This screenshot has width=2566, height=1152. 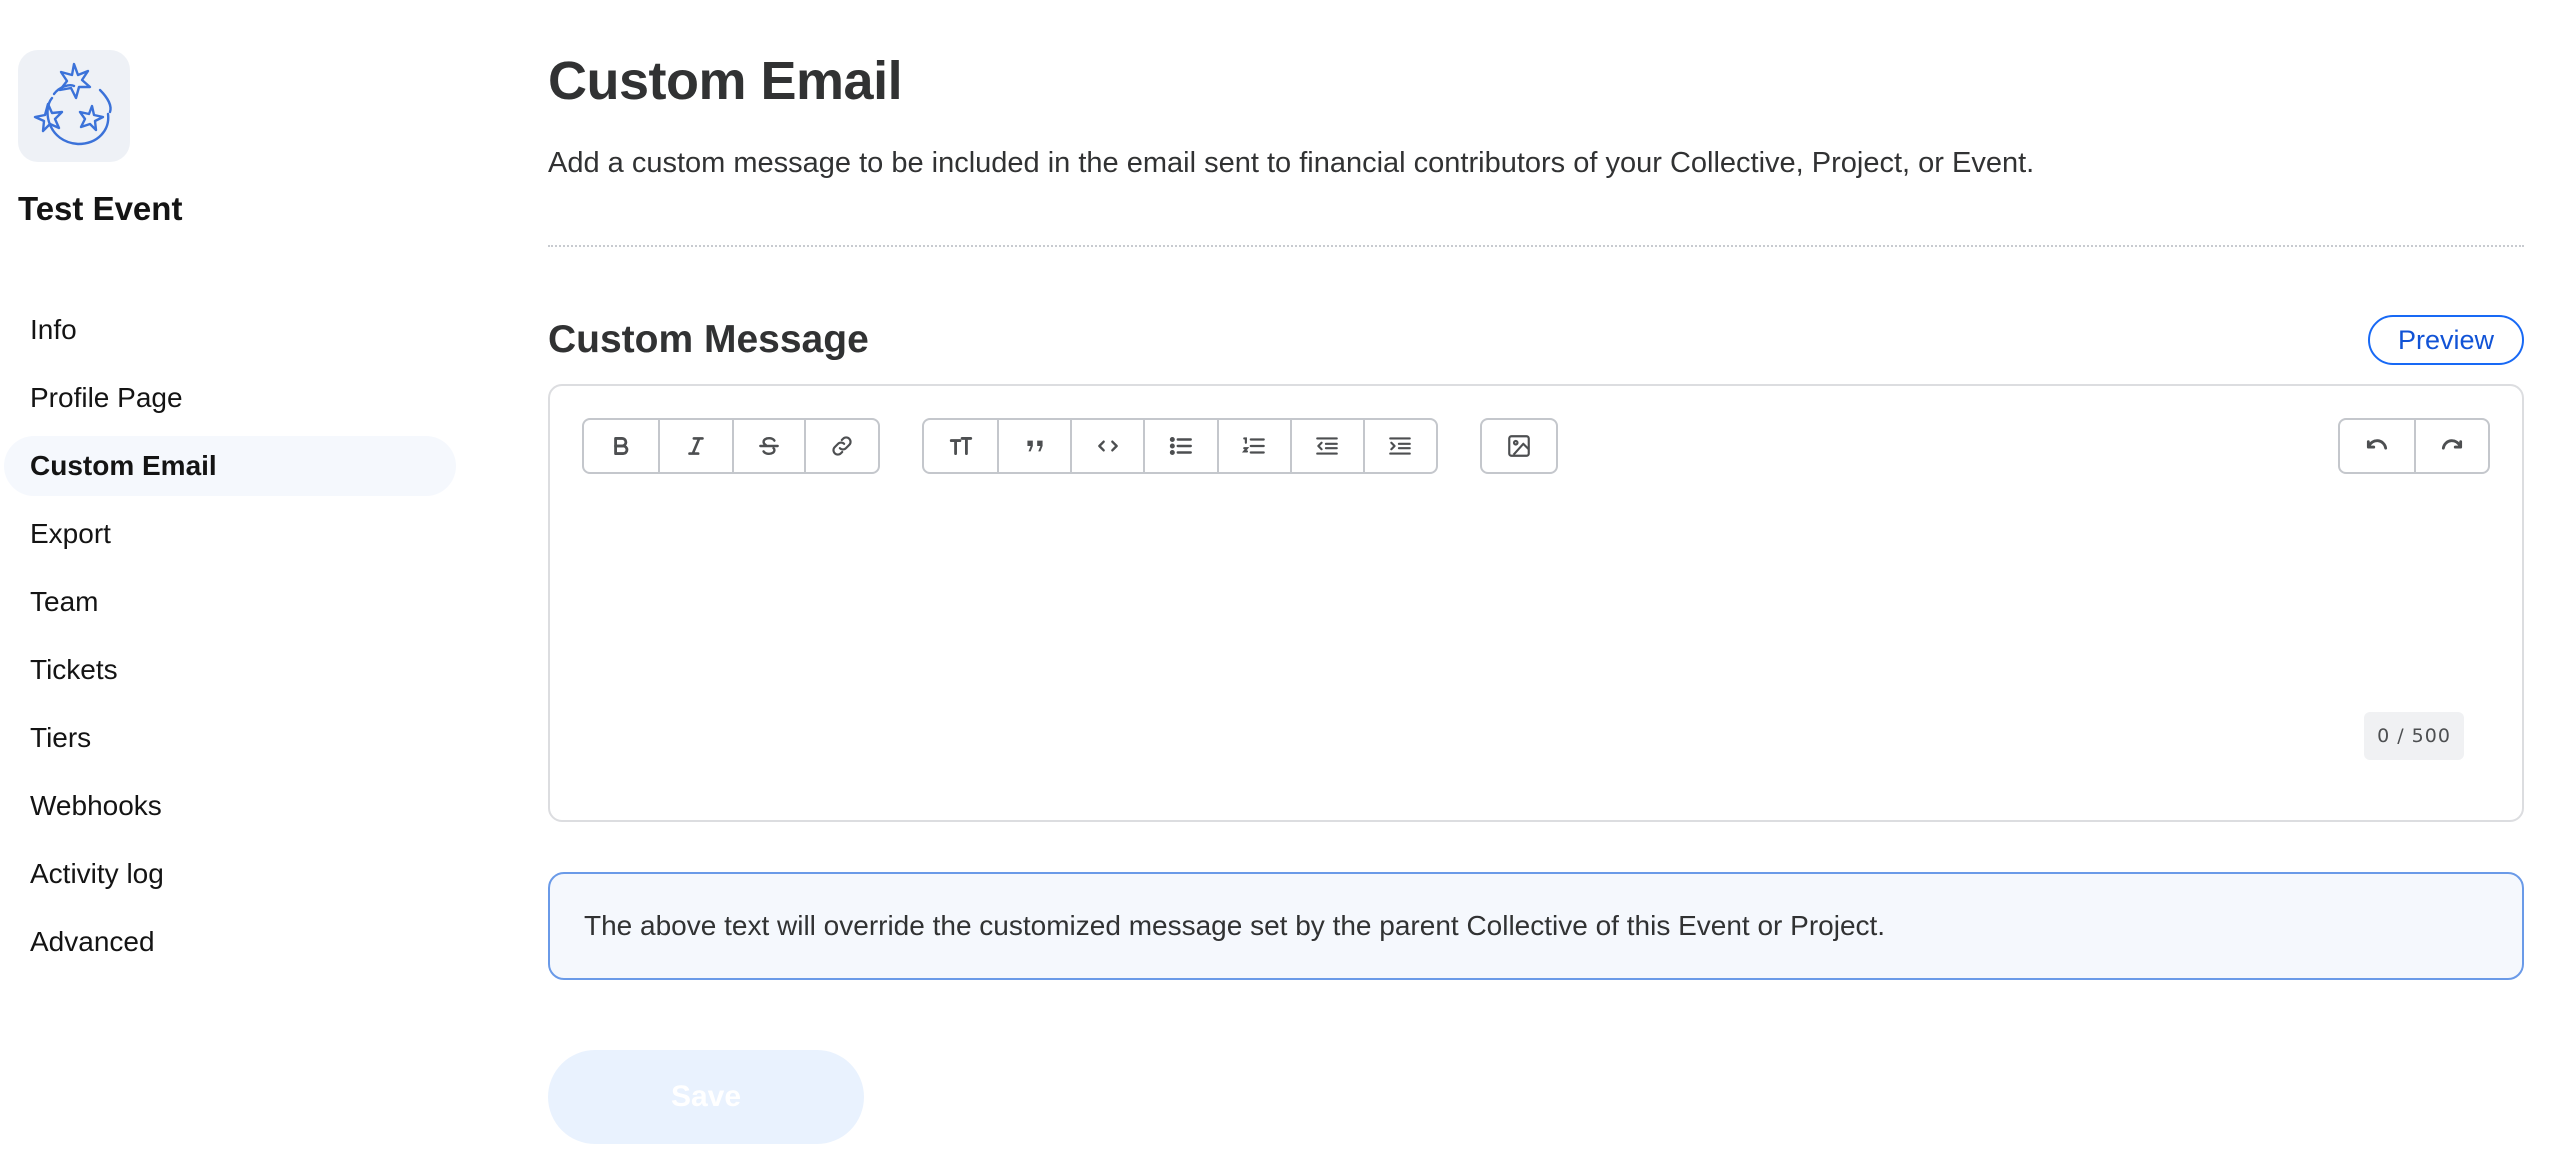 I want to click on redo-icon, so click(x=2452, y=444).